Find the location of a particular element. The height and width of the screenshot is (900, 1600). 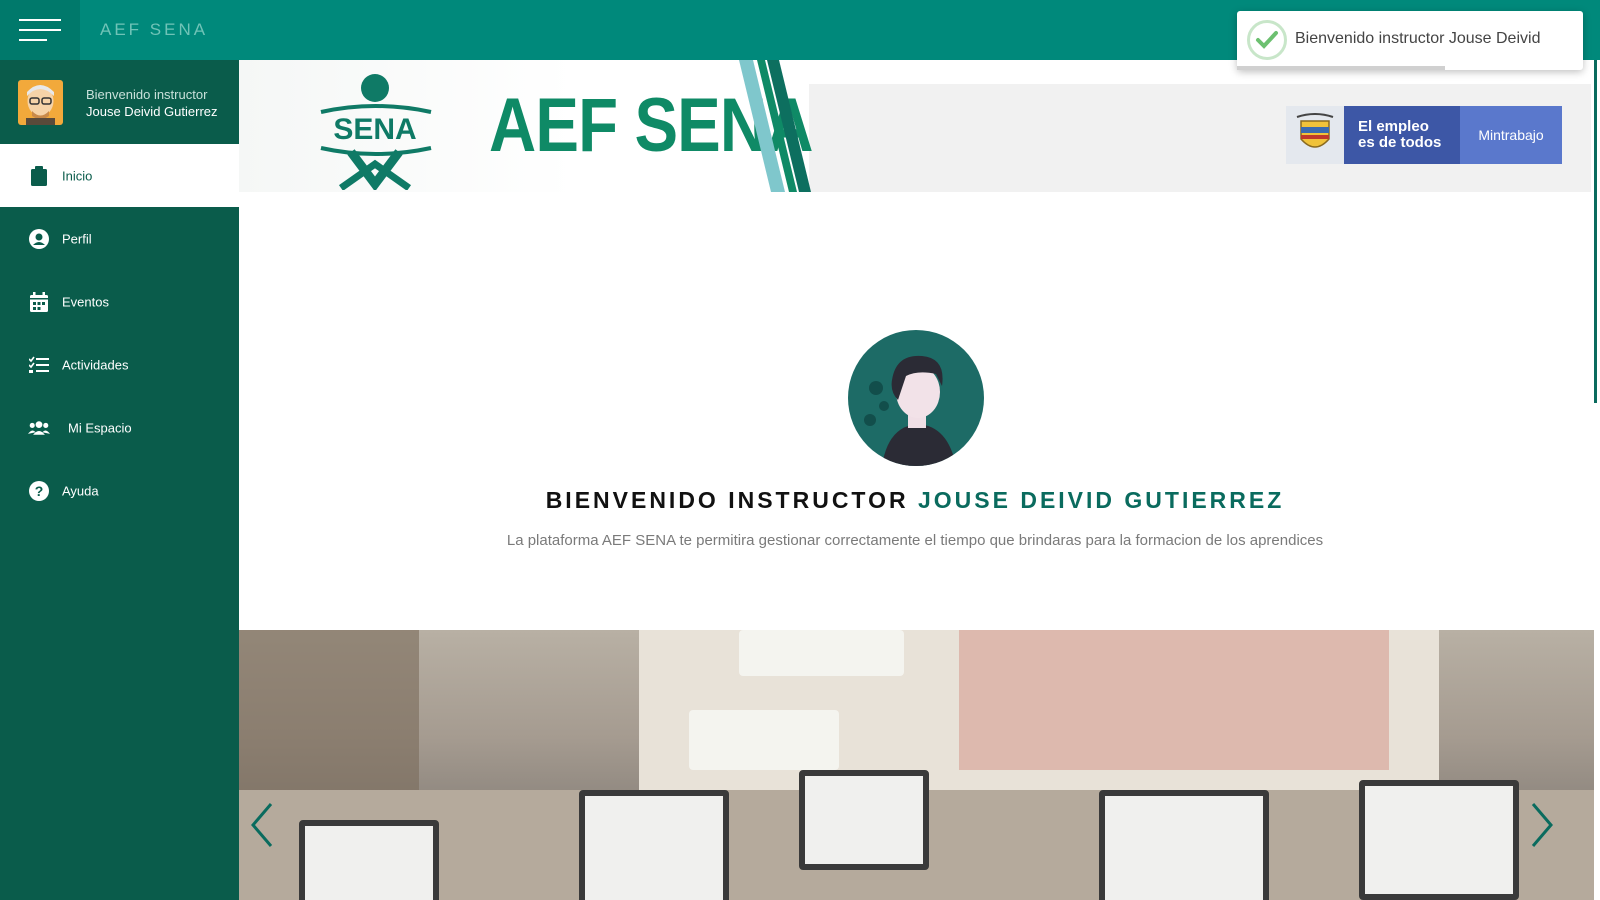

app-brand: AEF SENA is located at coordinates (154, 29).